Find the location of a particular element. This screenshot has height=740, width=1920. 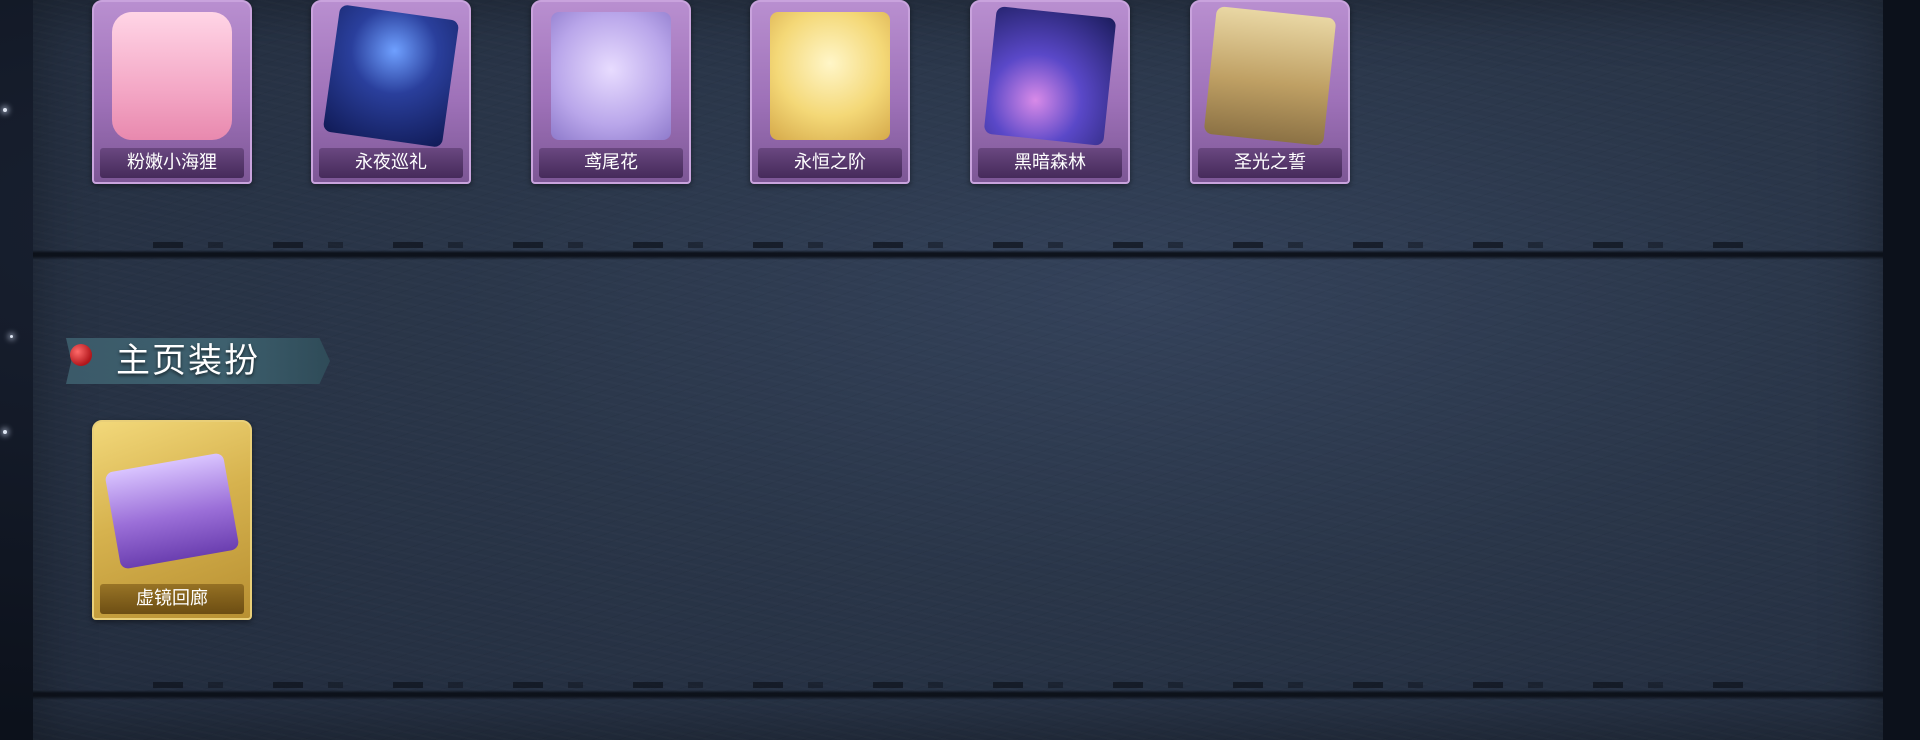

skin-card: 圣光之誓 is located at coordinates (1270, 92).